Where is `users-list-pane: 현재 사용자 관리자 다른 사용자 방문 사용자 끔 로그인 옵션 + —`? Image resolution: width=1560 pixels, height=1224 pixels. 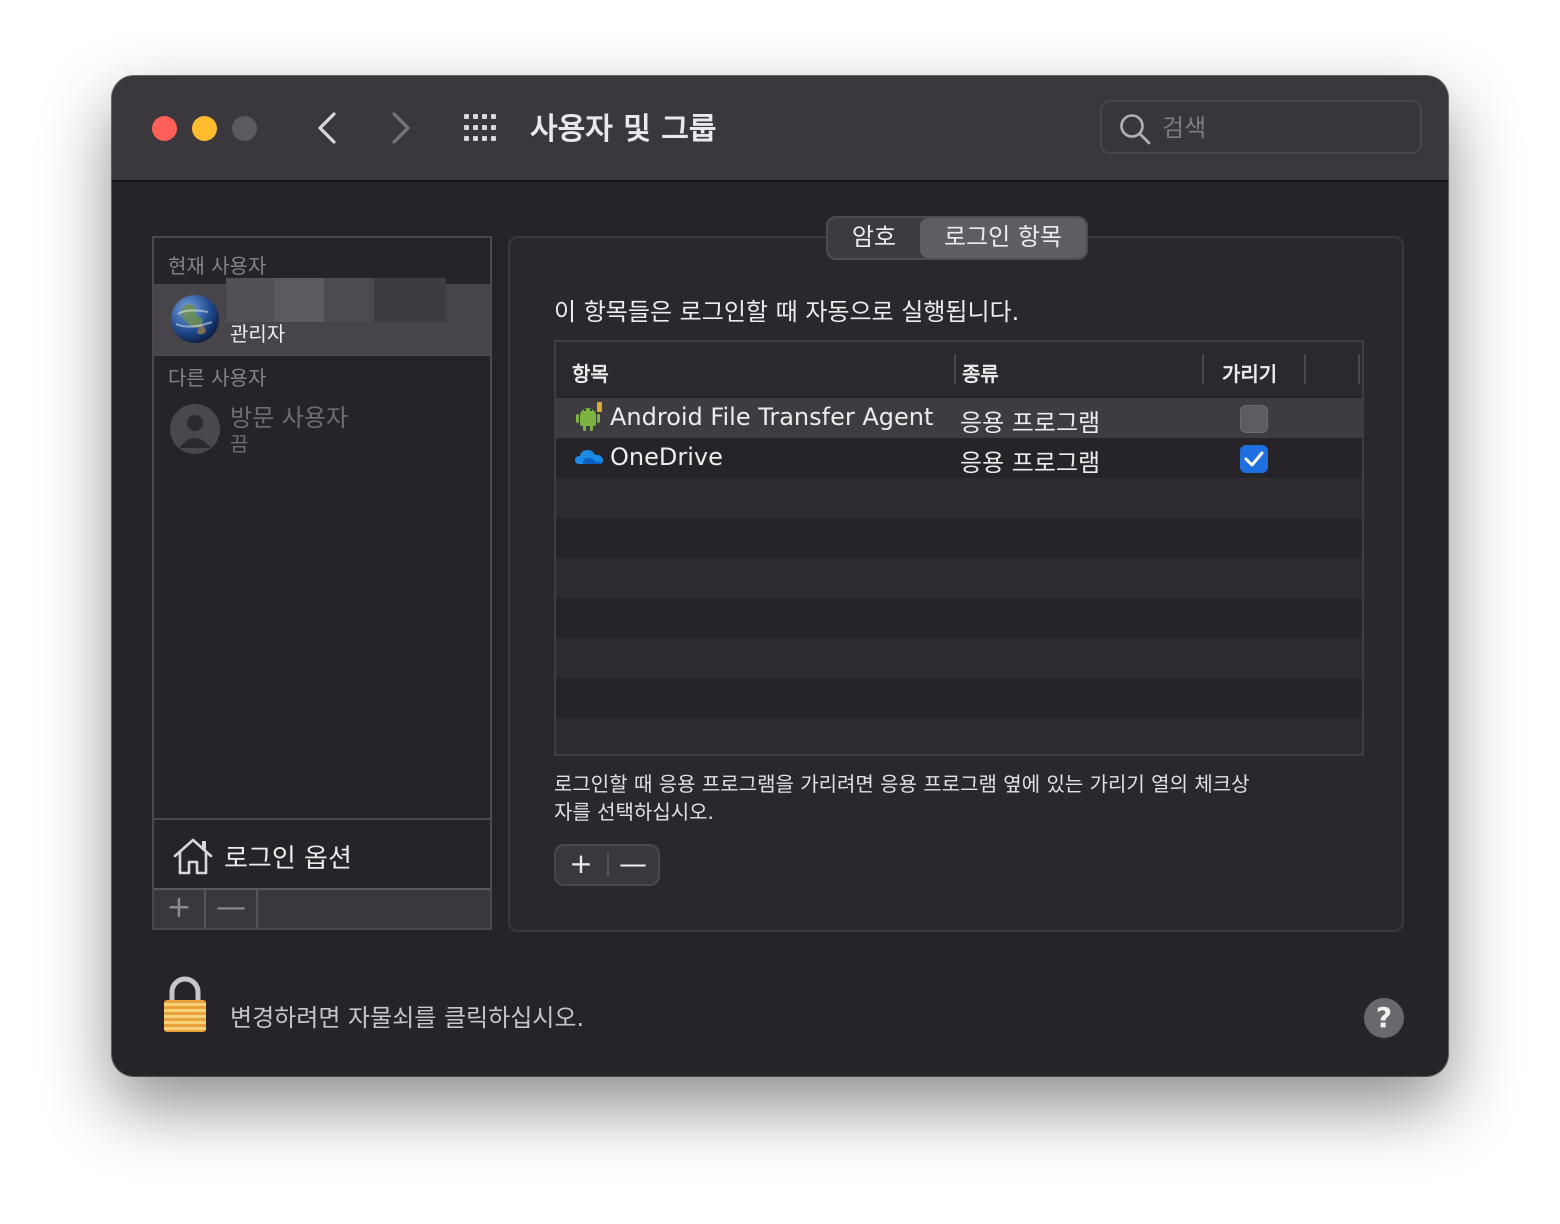
users-list-pane: 현재 사용자 관리자 다른 사용자 방문 사용자 끔 로그인 옵션 + — is located at coordinates (322, 583).